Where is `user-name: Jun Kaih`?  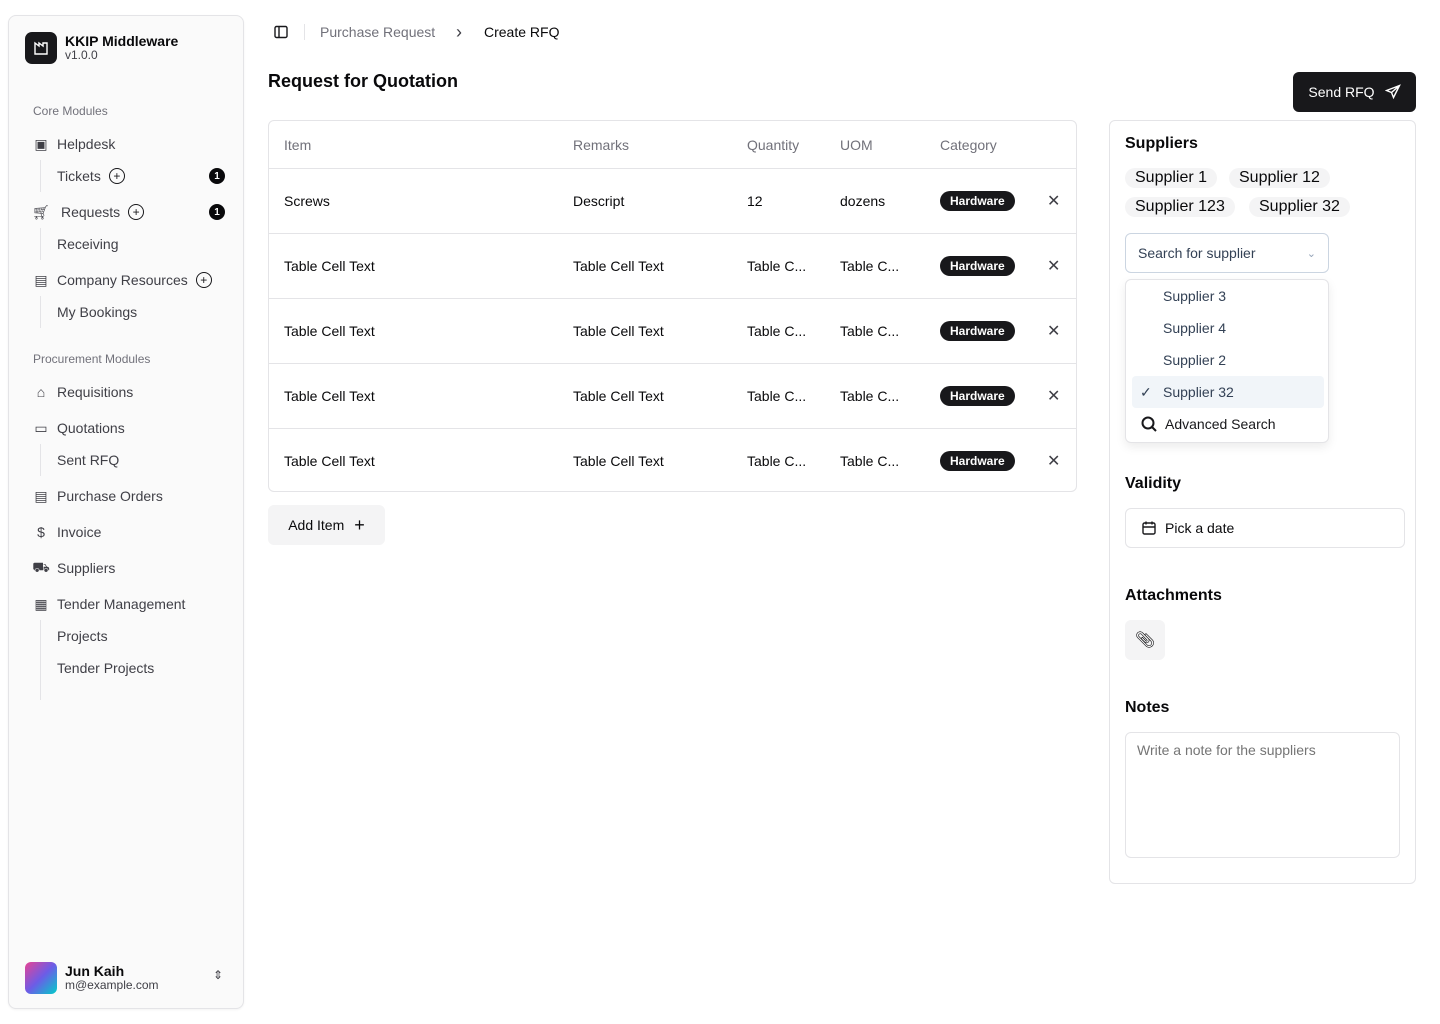
user-name: Jun Kaih is located at coordinates (95, 971).